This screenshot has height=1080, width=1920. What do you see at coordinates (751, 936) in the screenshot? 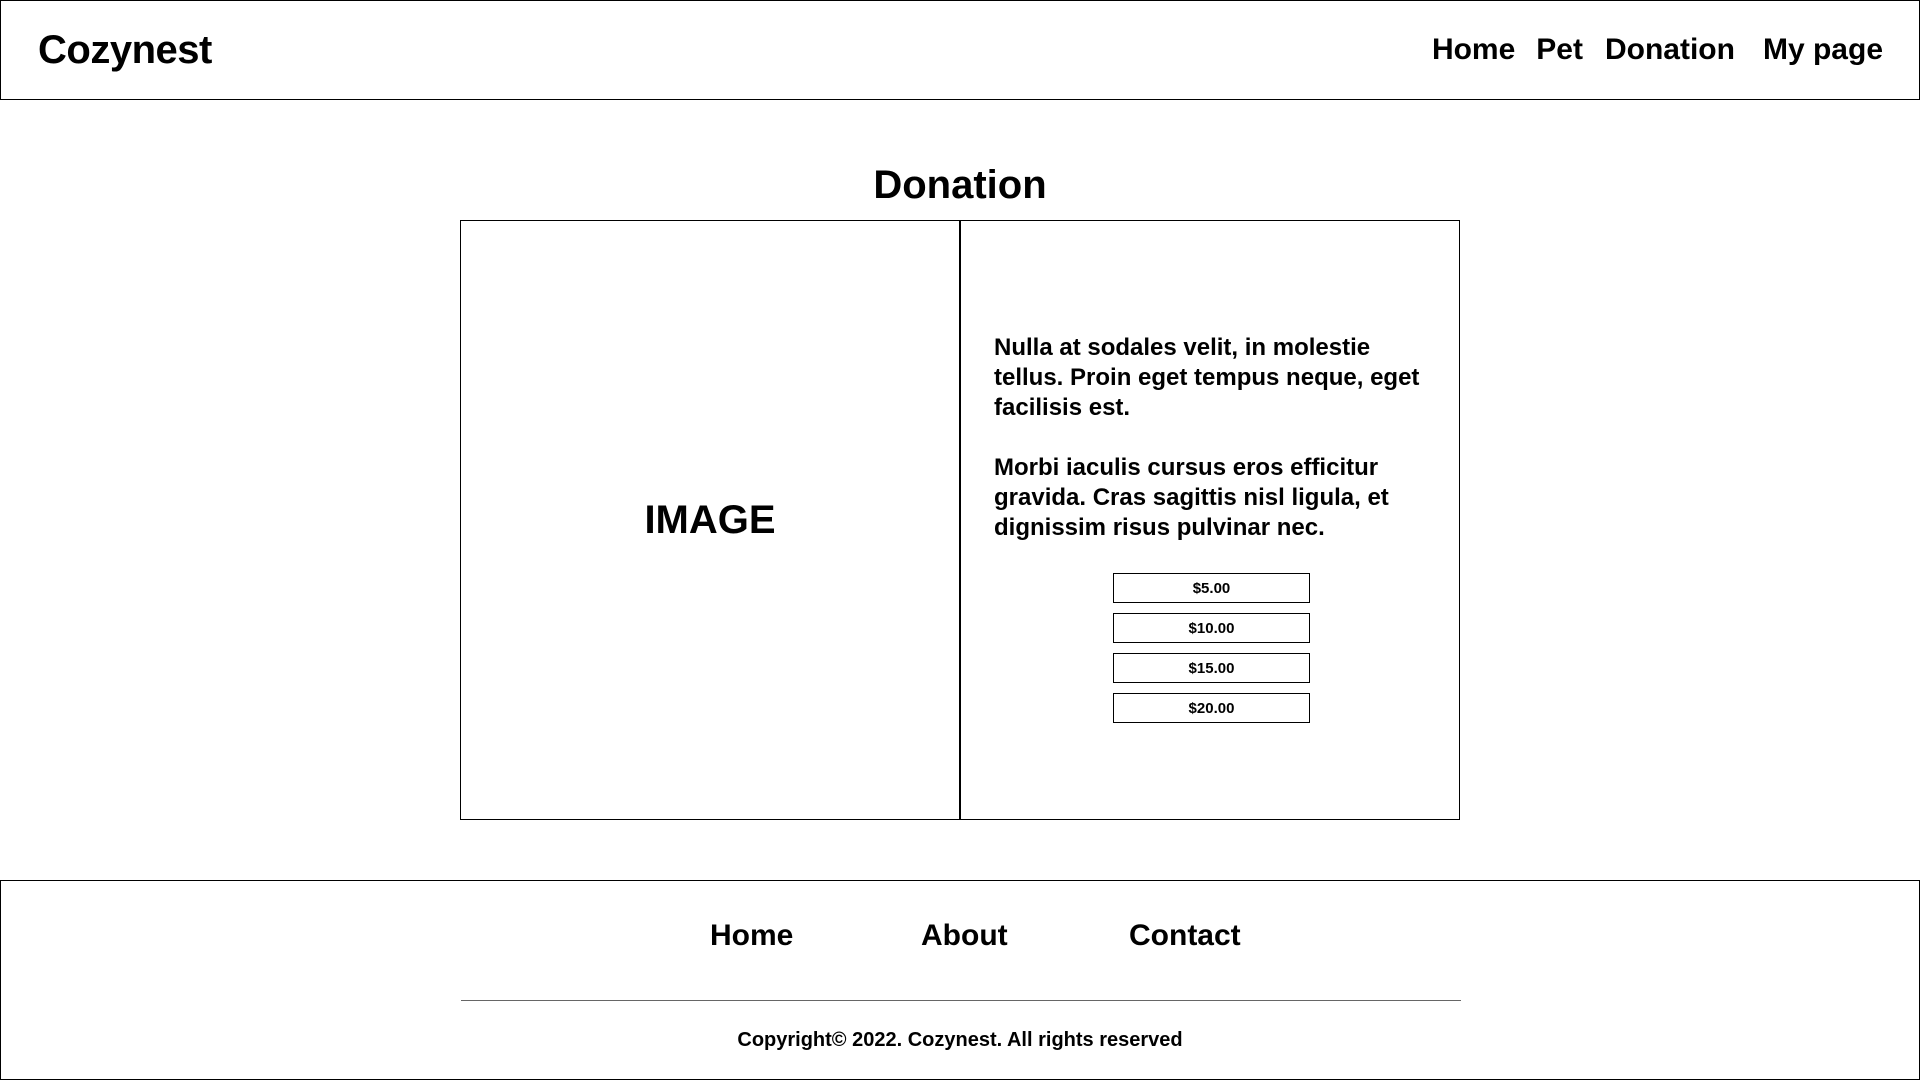
I see `footer-home-link: Home` at bounding box center [751, 936].